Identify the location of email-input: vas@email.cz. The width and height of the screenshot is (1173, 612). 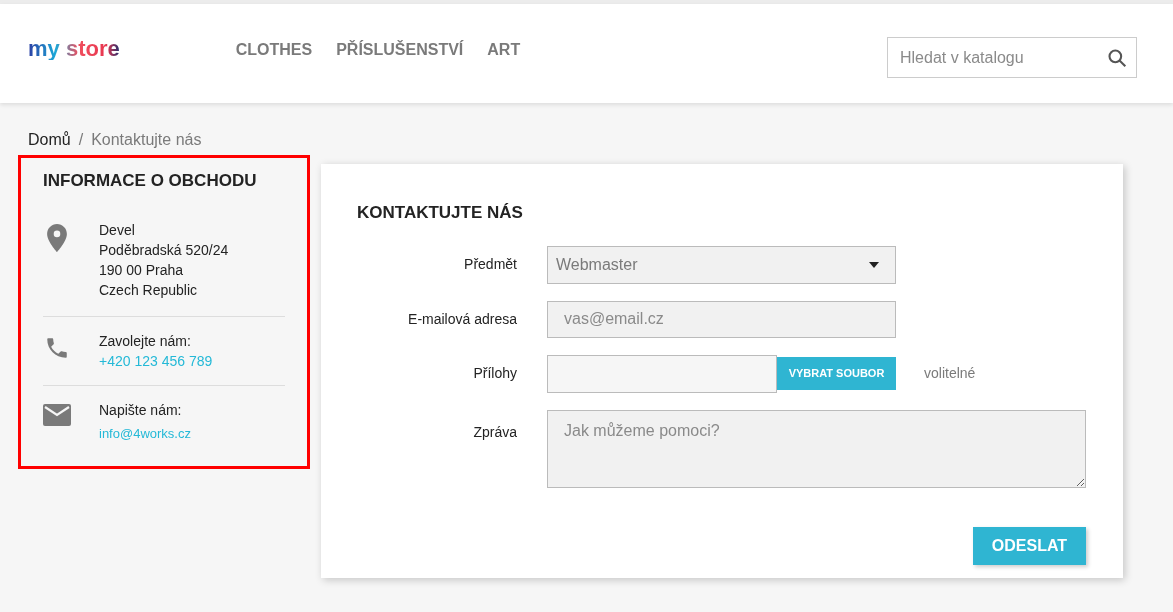
(721, 319).